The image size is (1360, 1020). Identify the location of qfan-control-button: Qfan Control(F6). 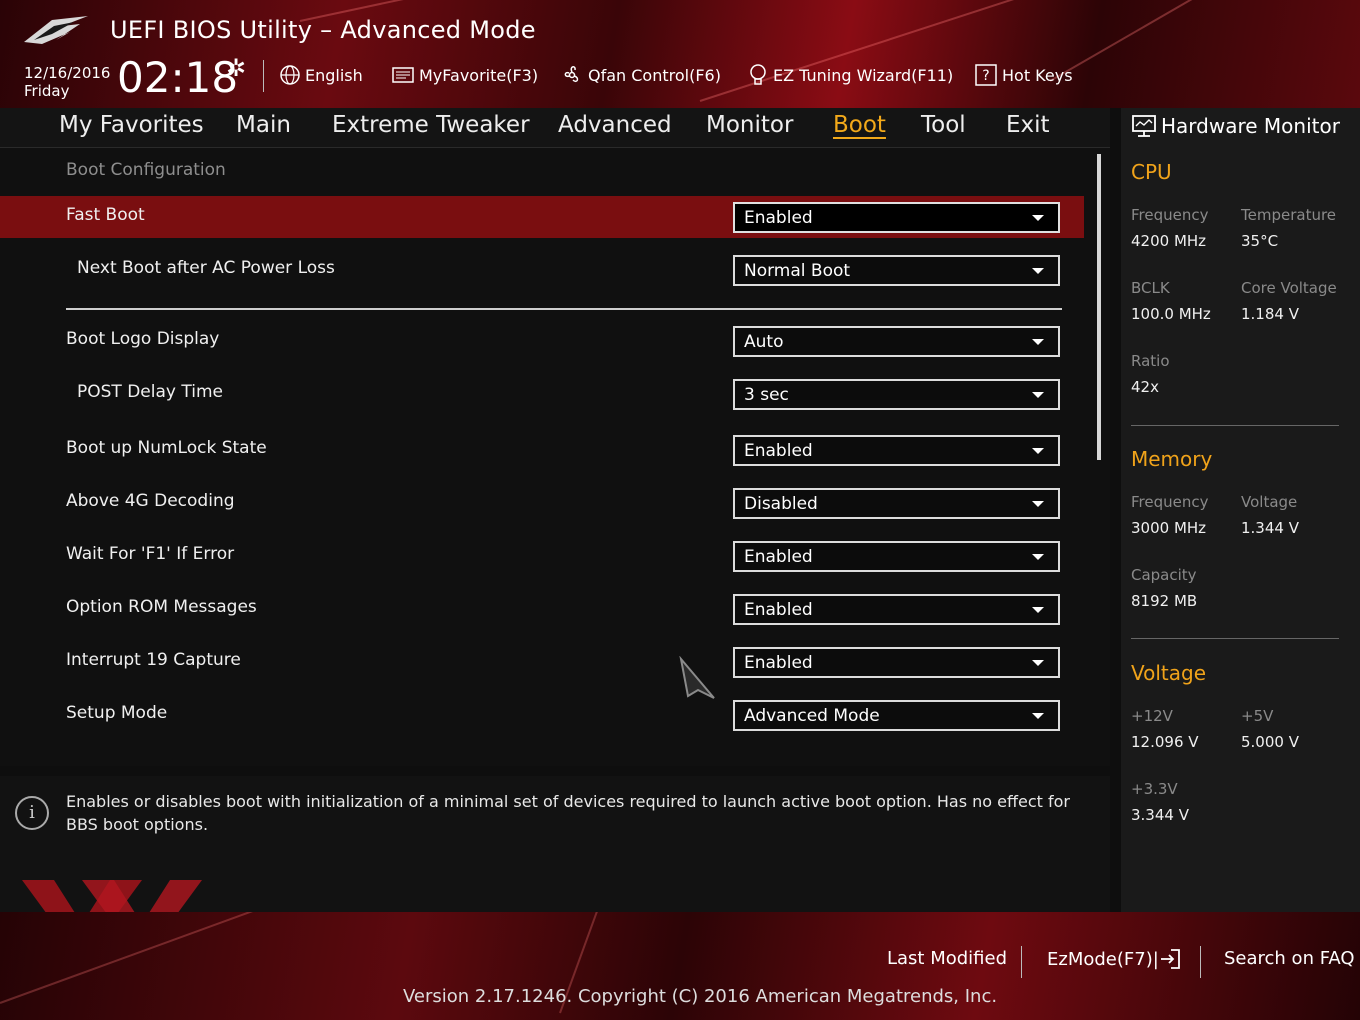
(640, 75).